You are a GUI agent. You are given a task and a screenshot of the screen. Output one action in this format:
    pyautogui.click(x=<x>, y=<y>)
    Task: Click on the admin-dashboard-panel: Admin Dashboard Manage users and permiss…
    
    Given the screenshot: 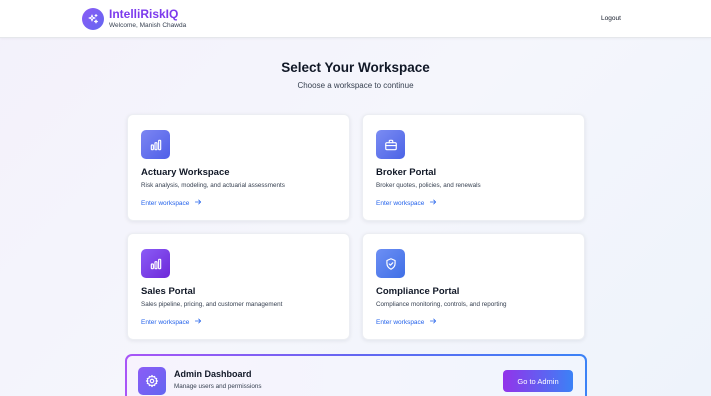 What is the action you would take?
    pyautogui.click(x=356, y=376)
    